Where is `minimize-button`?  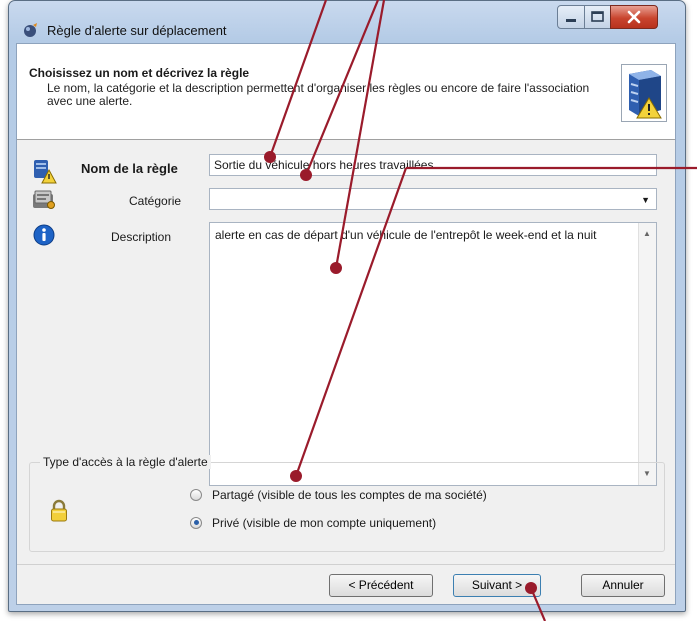
minimize-button is located at coordinates (571, 17).